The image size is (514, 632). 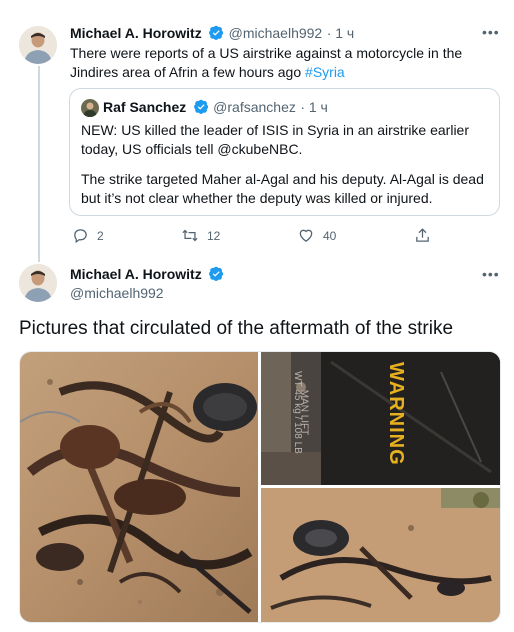 I want to click on share-button, so click(x=422, y=235).